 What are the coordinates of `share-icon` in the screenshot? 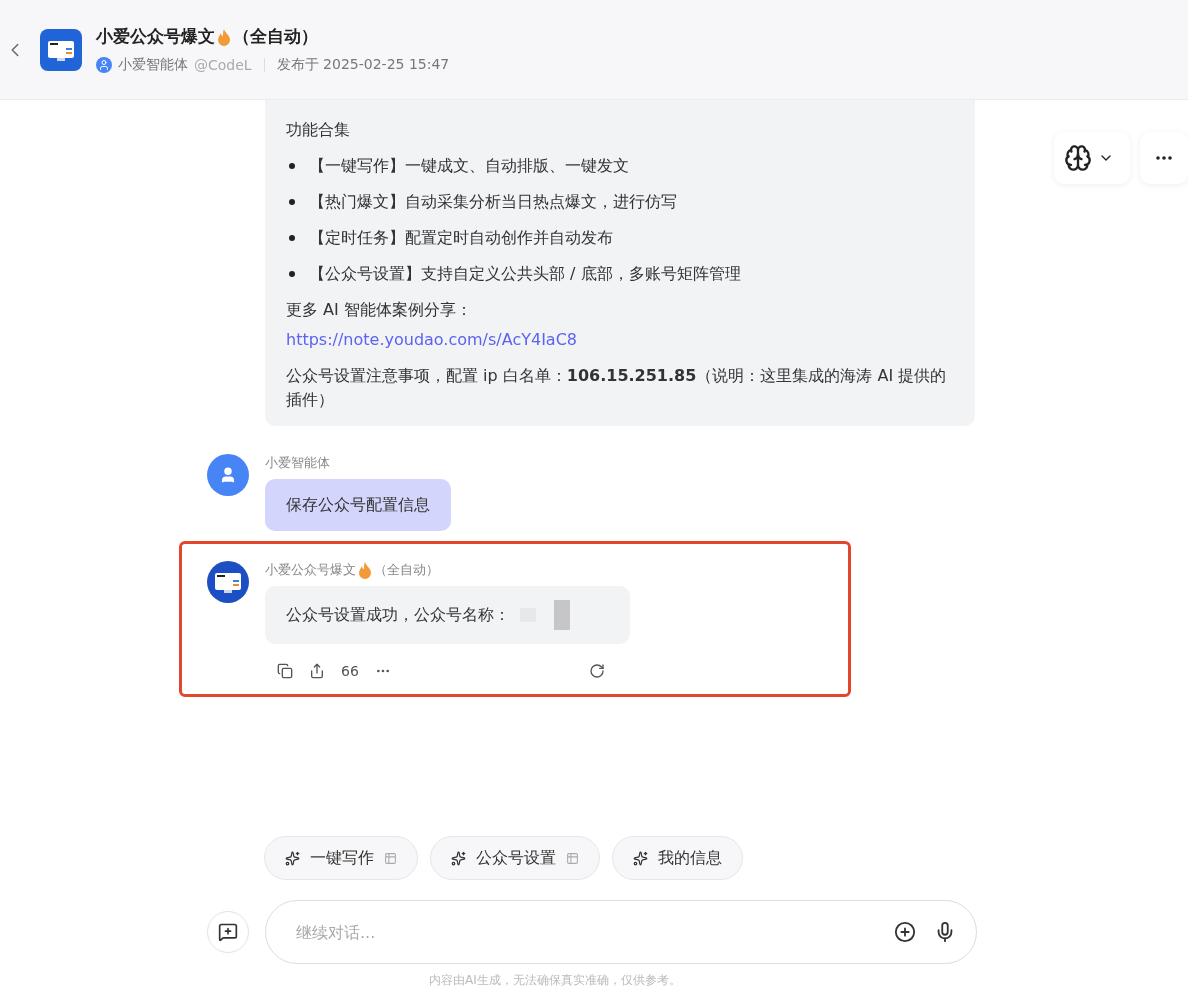 It's located at (317, 671).